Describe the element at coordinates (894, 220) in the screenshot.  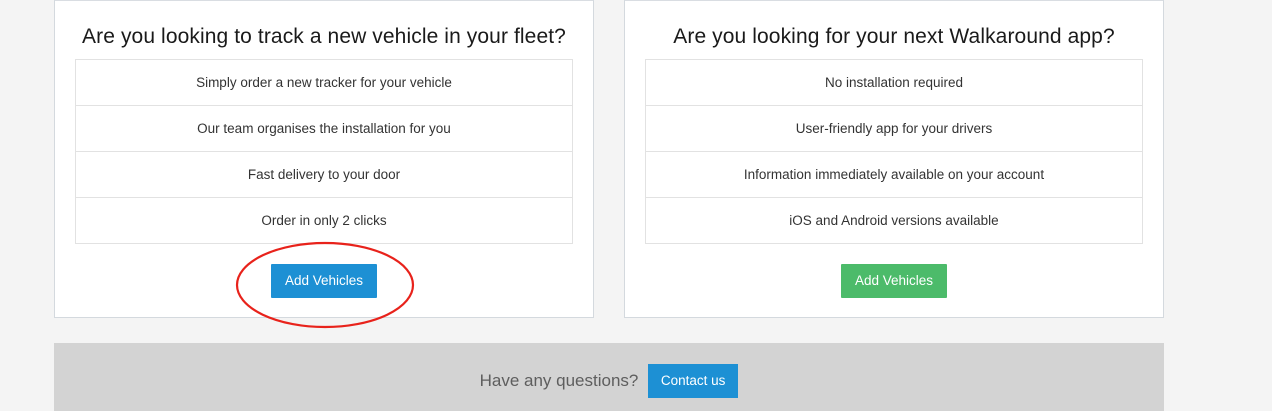
I see `list-item: iOS and Android versions available` at that location.